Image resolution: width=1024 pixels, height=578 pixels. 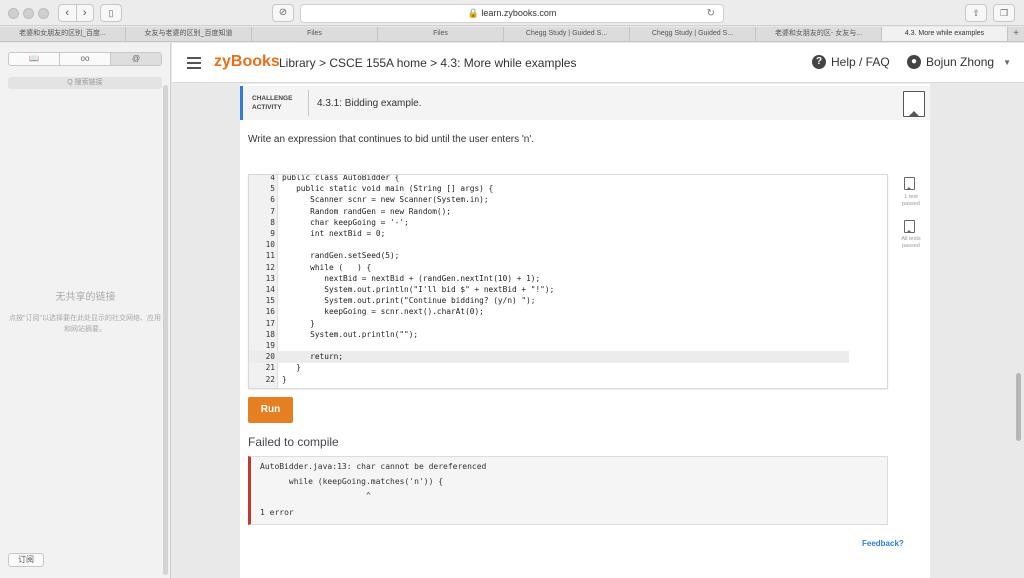 I want to click on privacy-icon: ⊘, so click(x=283, y=13).